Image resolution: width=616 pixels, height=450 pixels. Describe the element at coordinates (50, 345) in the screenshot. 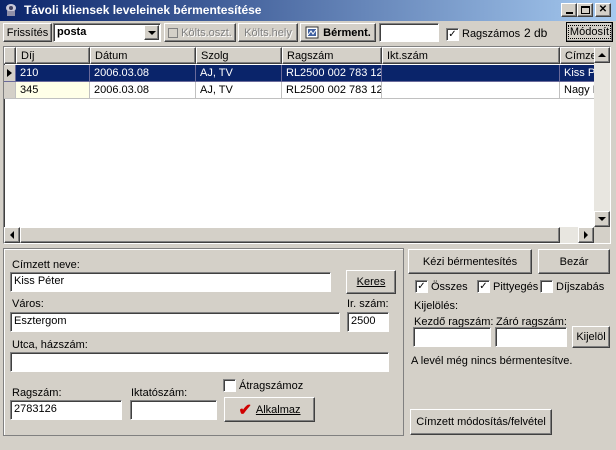

I see `street-label: Utca, házszám:` at that location.